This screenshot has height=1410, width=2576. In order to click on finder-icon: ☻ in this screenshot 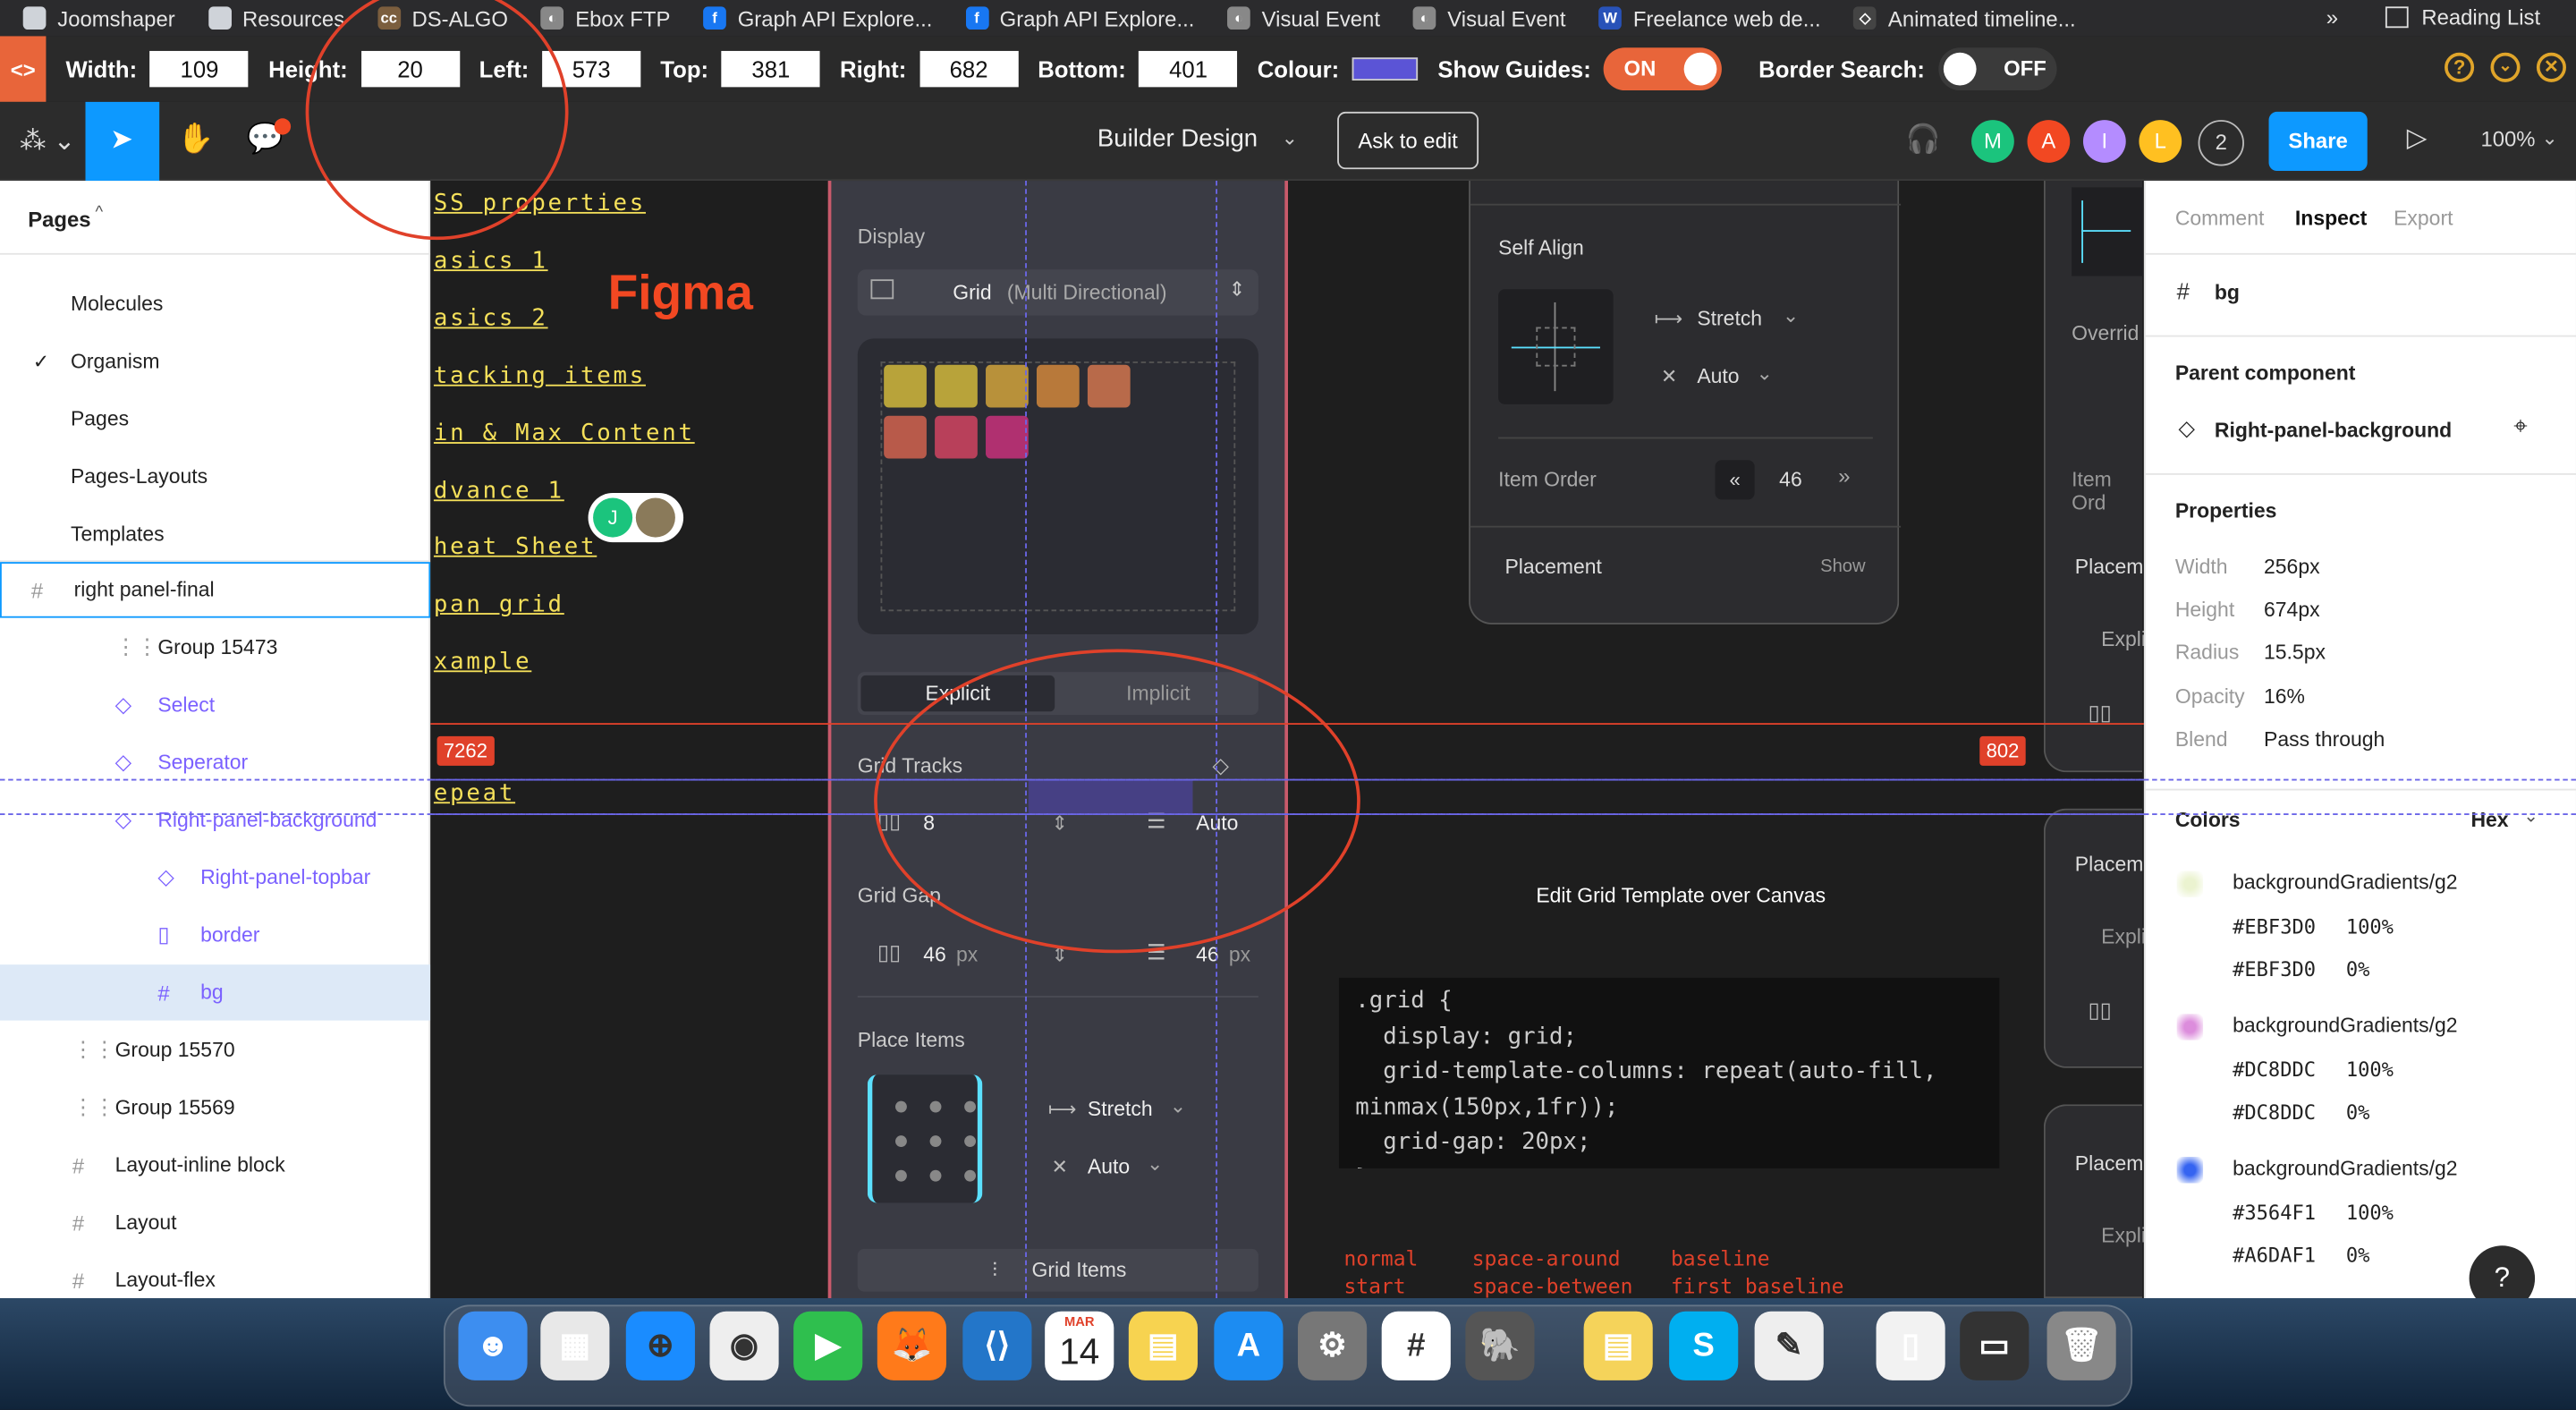, I will do `click(493, 1346)`.